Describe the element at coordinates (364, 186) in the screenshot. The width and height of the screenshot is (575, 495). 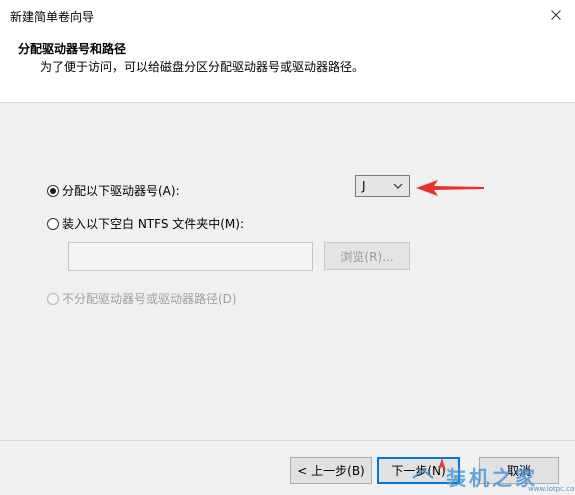
I see `drive-letter-value: J` at that location.